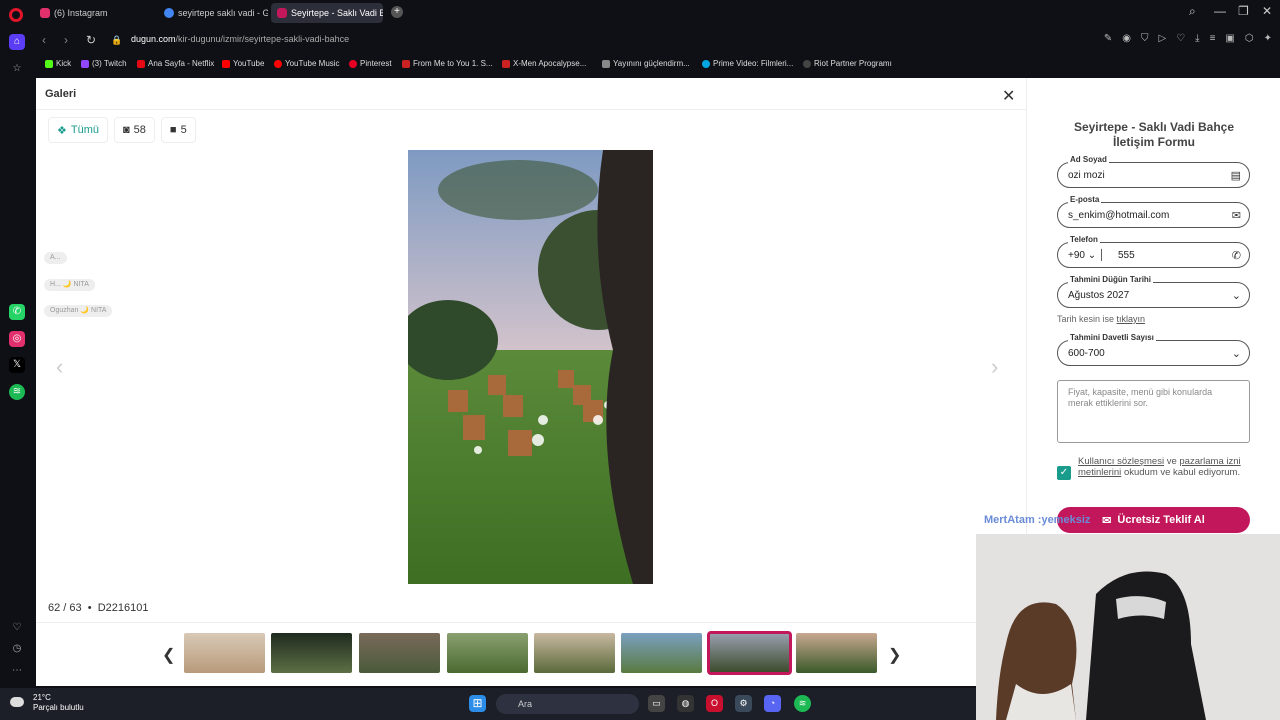 The width and height of the screenshot is (1280, 720). I want to click on cloud-icon, so click(17, 702).